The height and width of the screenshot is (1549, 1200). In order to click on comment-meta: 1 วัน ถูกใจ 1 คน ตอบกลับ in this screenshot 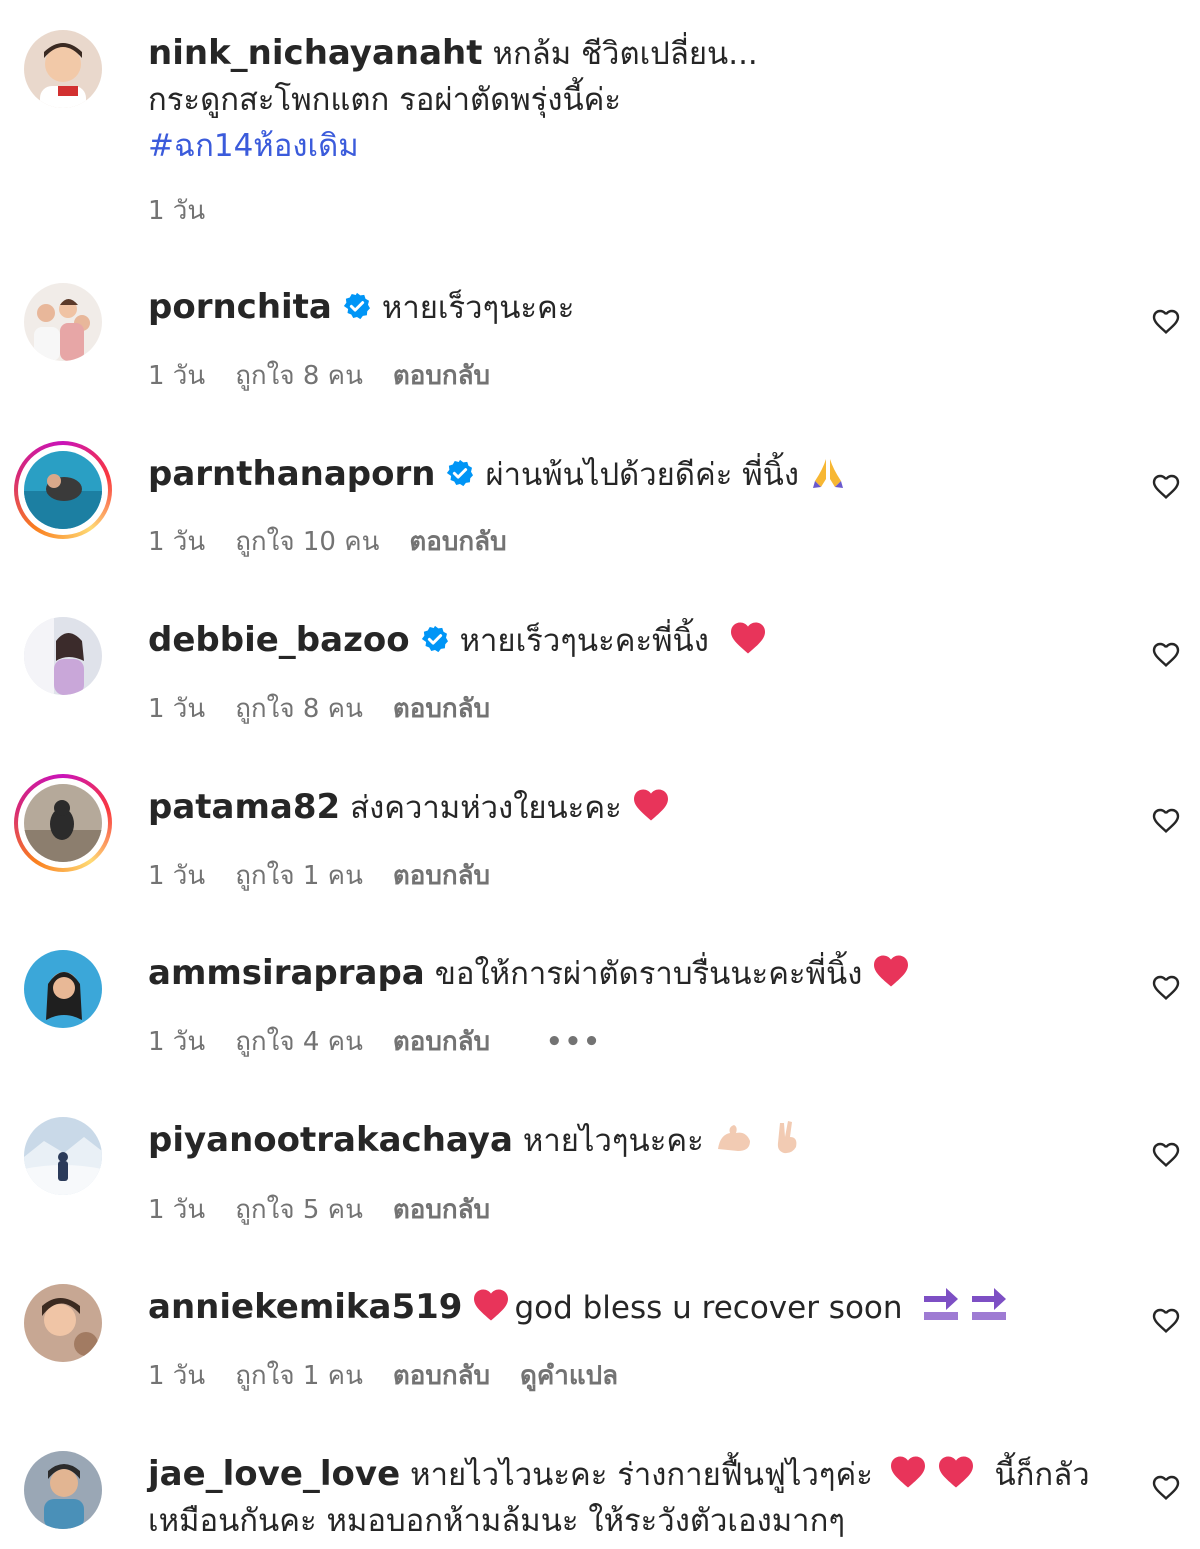, I will do `click(334, 875)`.